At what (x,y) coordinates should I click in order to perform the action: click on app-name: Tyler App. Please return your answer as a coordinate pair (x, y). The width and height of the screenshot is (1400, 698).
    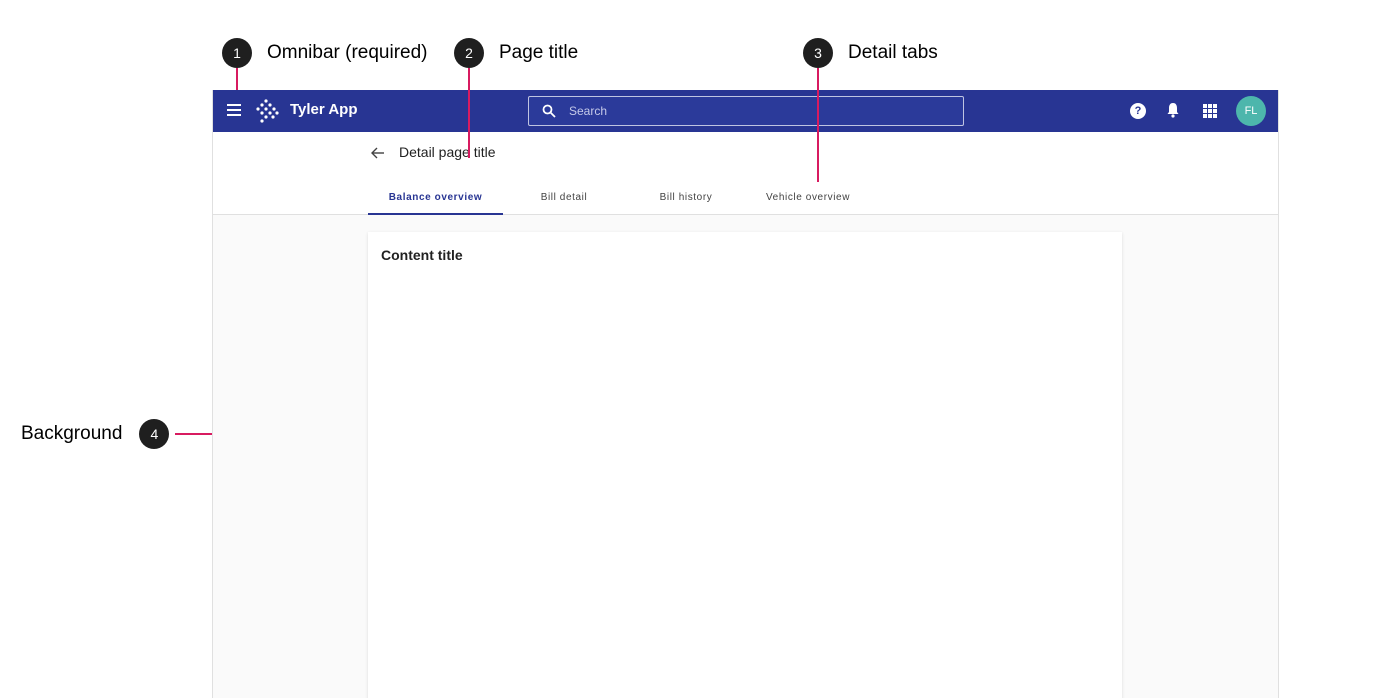
    Looking at the image, I should click on (324, 109).